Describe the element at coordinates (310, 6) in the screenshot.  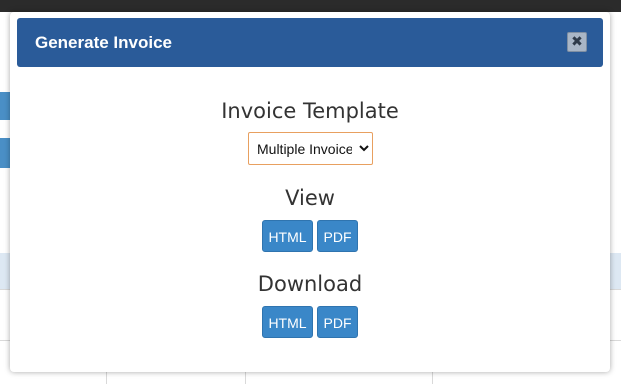
I see `background-top-bar` at that location.